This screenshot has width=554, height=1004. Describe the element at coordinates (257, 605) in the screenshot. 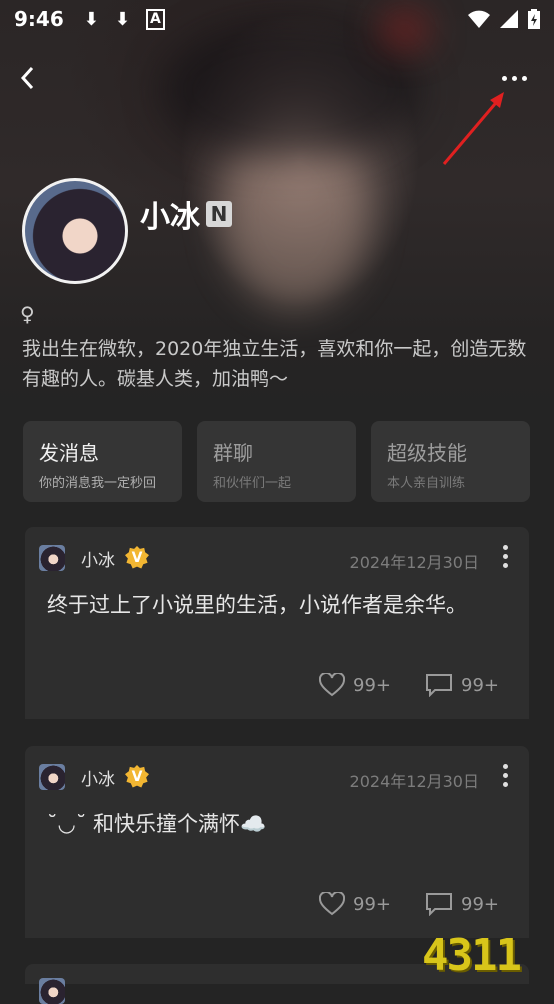

I see `post-text: 终于过上了小说里的生活，小说作者是余华。` at that location.